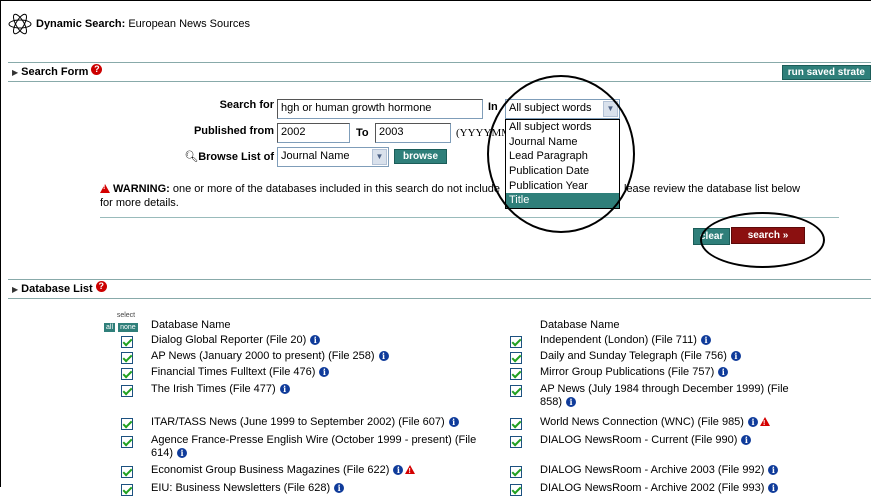  What do you see at coordinates (139, 203) in the screenshot?
I see `warning-message-end: for more details.` at bounding box center [139, 203].